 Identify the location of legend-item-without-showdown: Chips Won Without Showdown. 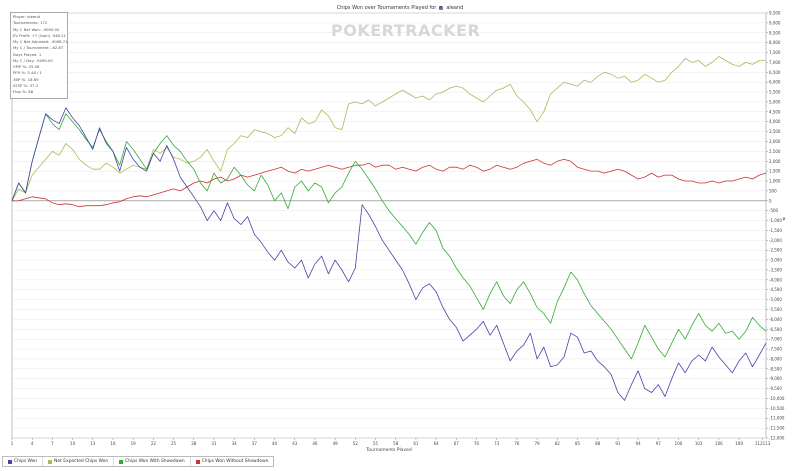
(232, 461).